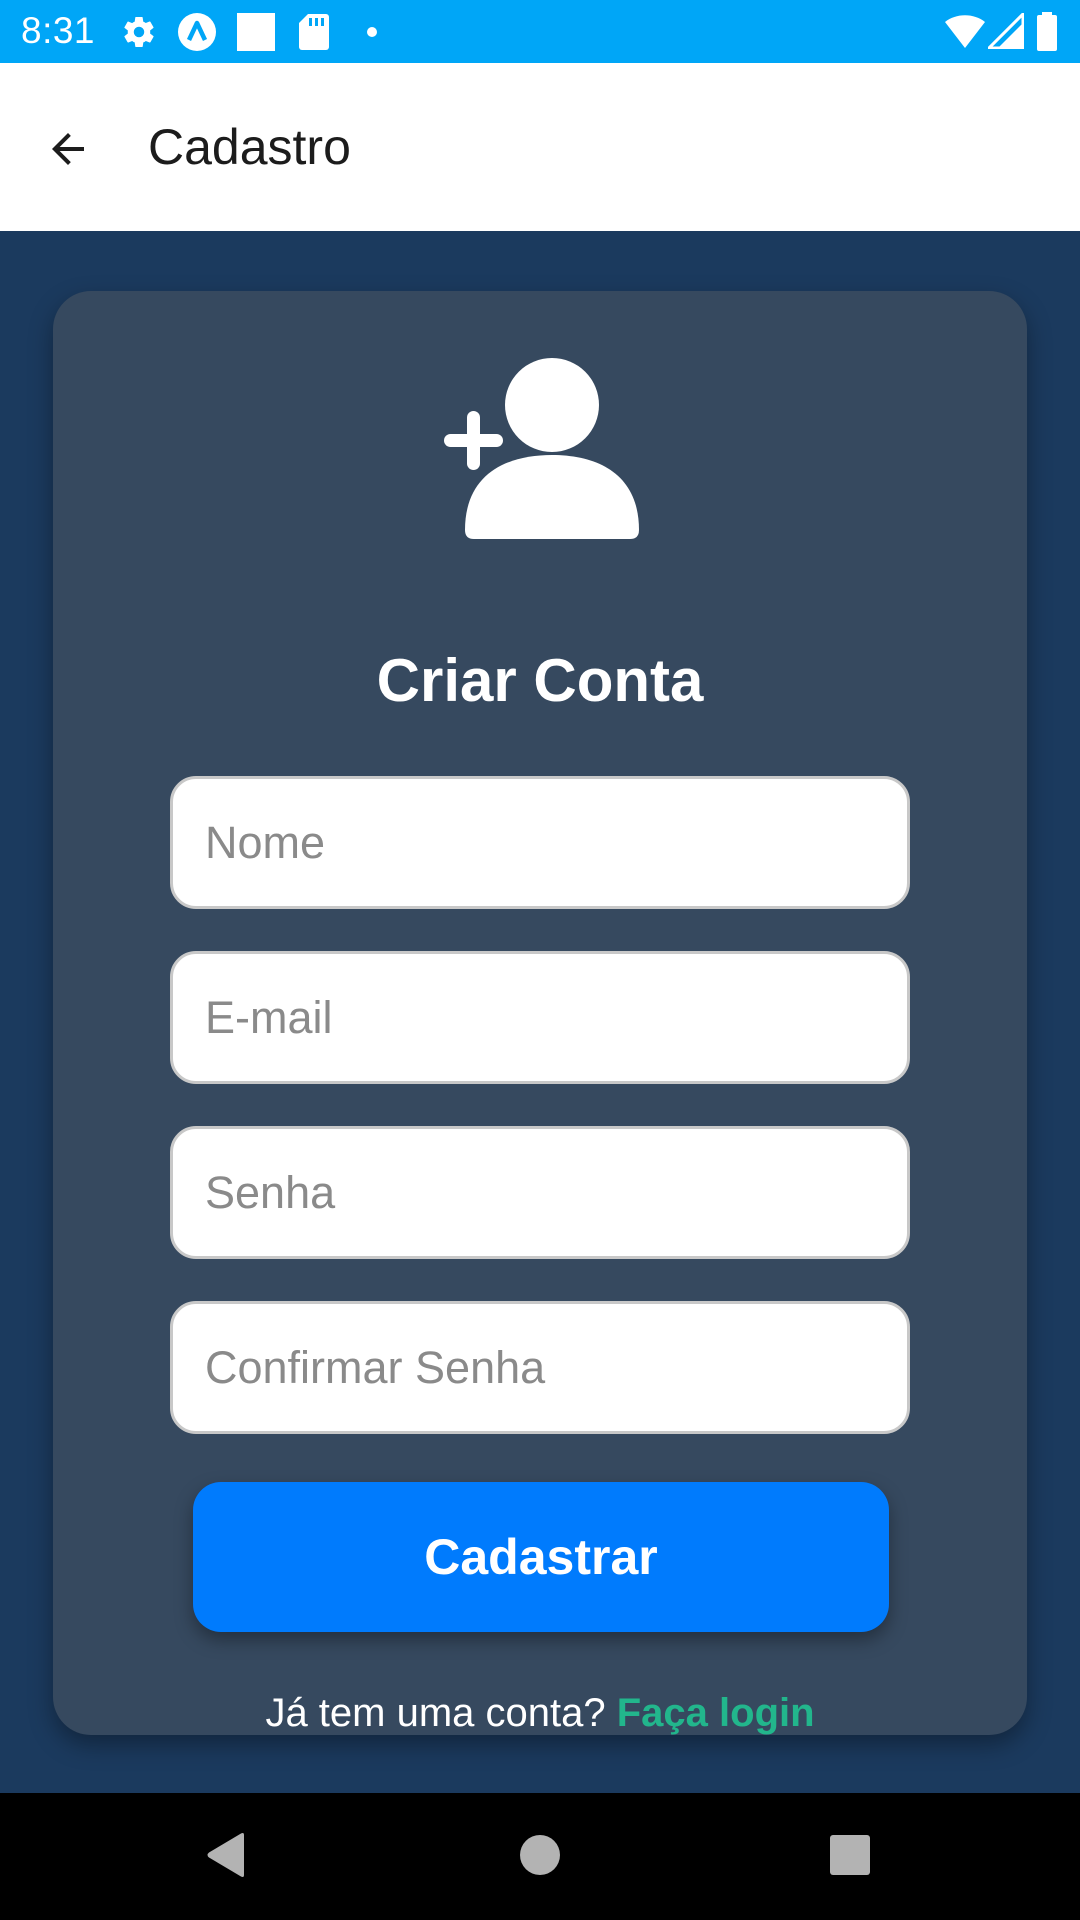 The height and width of the screenshot is (1920, 1080). I want to click on app-bar: Cadastro, so click(540, 147).